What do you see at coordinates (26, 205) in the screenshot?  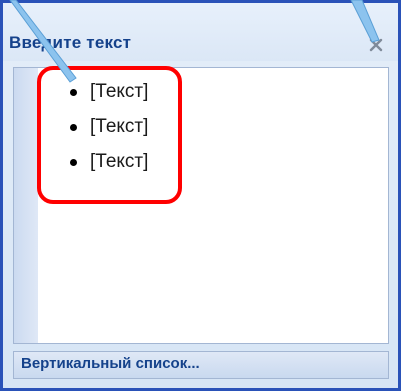 I see `editor-gutter` at bounding box center [26, 205].